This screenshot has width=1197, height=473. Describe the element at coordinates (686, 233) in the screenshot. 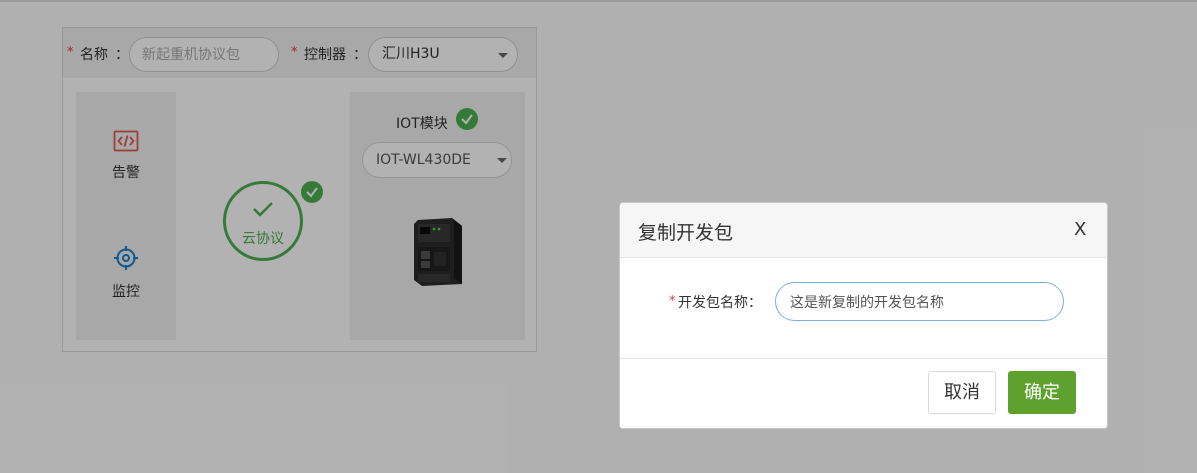

I see `dialog-title: 复制开发包` at that location.